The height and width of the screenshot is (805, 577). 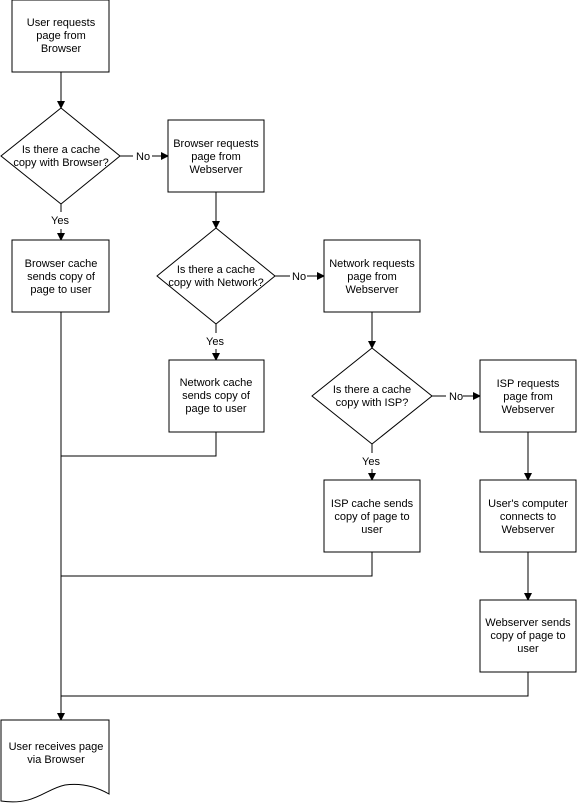 I want to click on svg-text: Network requests, so click(x=372, y=264).